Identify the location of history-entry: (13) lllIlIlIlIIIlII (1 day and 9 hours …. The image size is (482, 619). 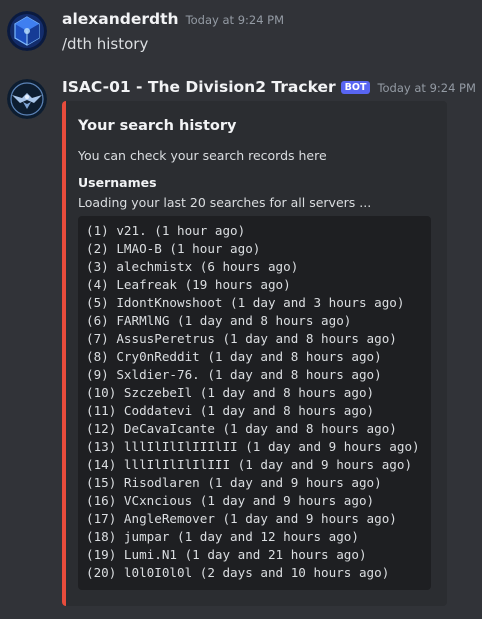
(253, 446).